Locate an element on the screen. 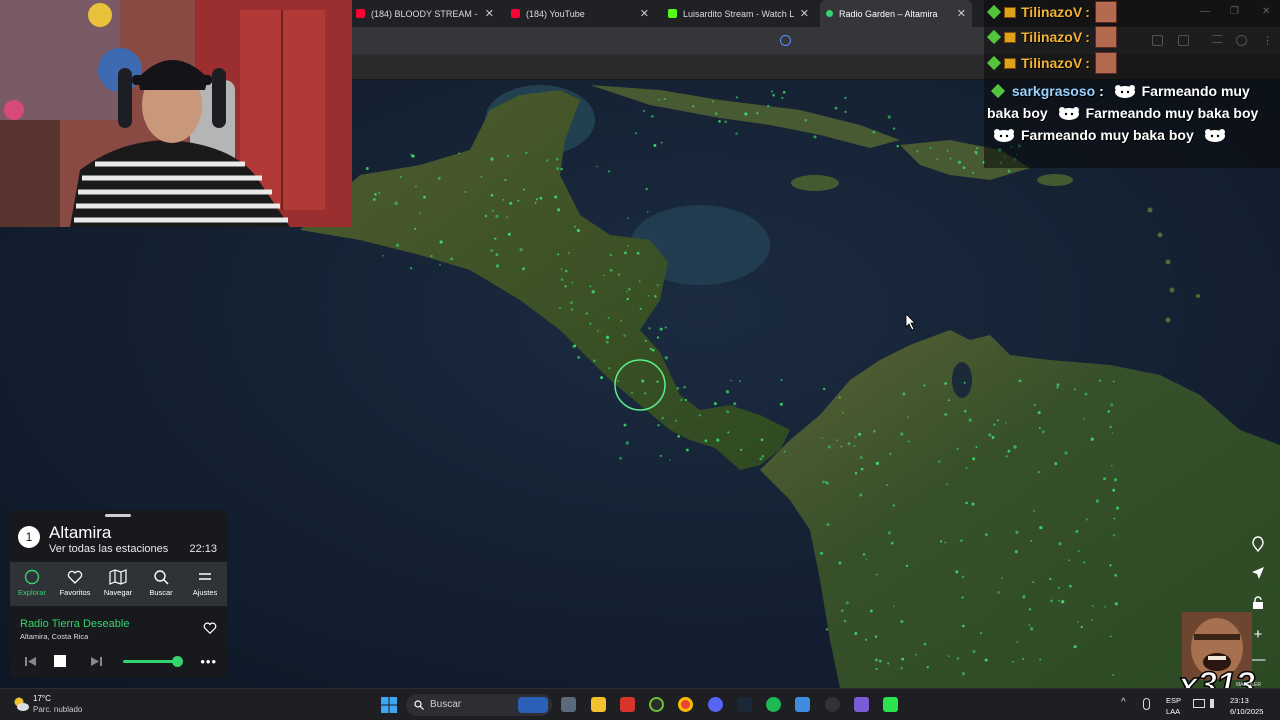  keyboard-layout: LAA is located at coordinates (1173, 711).